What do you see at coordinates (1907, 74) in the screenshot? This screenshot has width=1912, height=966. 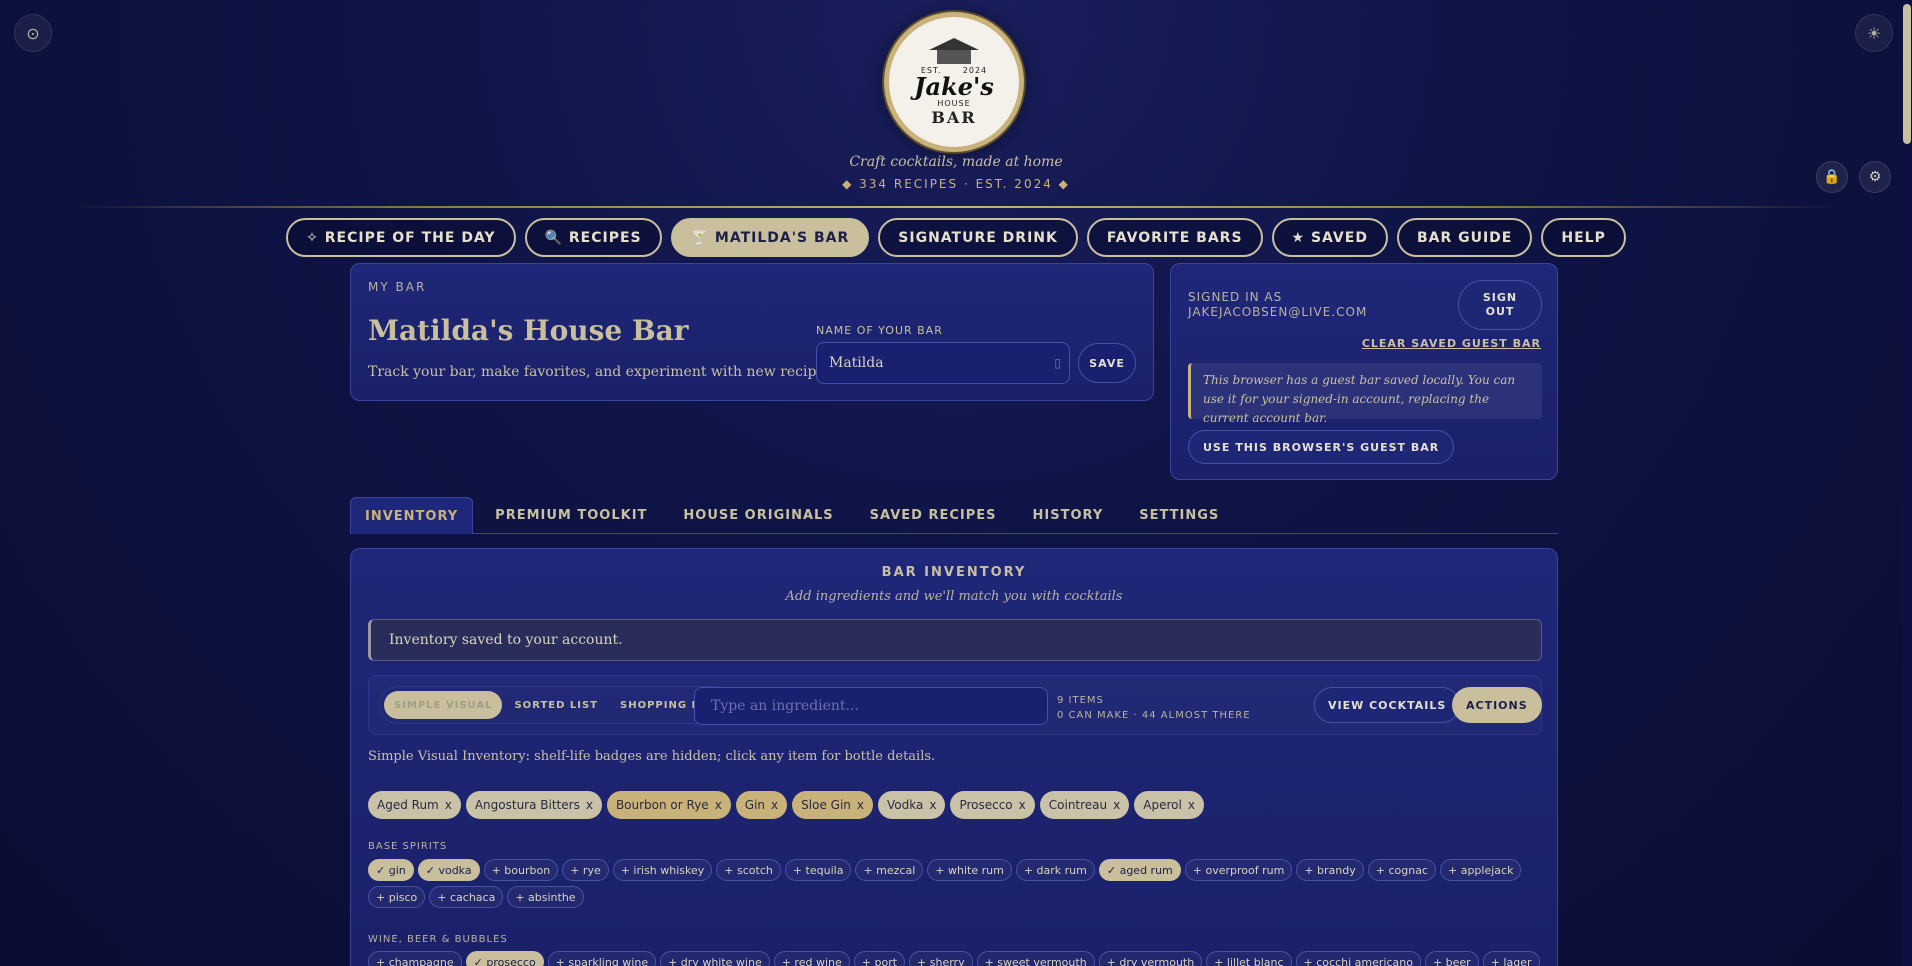 I see `scrollbar-thumb` at bounding box center [1907, 74].